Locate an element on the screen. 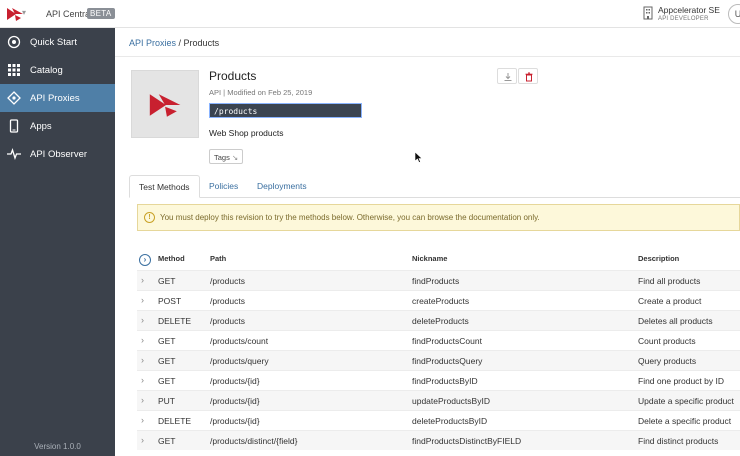 Image resolution: width=740 pixels, height=456 pixels. sidebar-item-catalog: Catalog is located at coordinates (57, 70).